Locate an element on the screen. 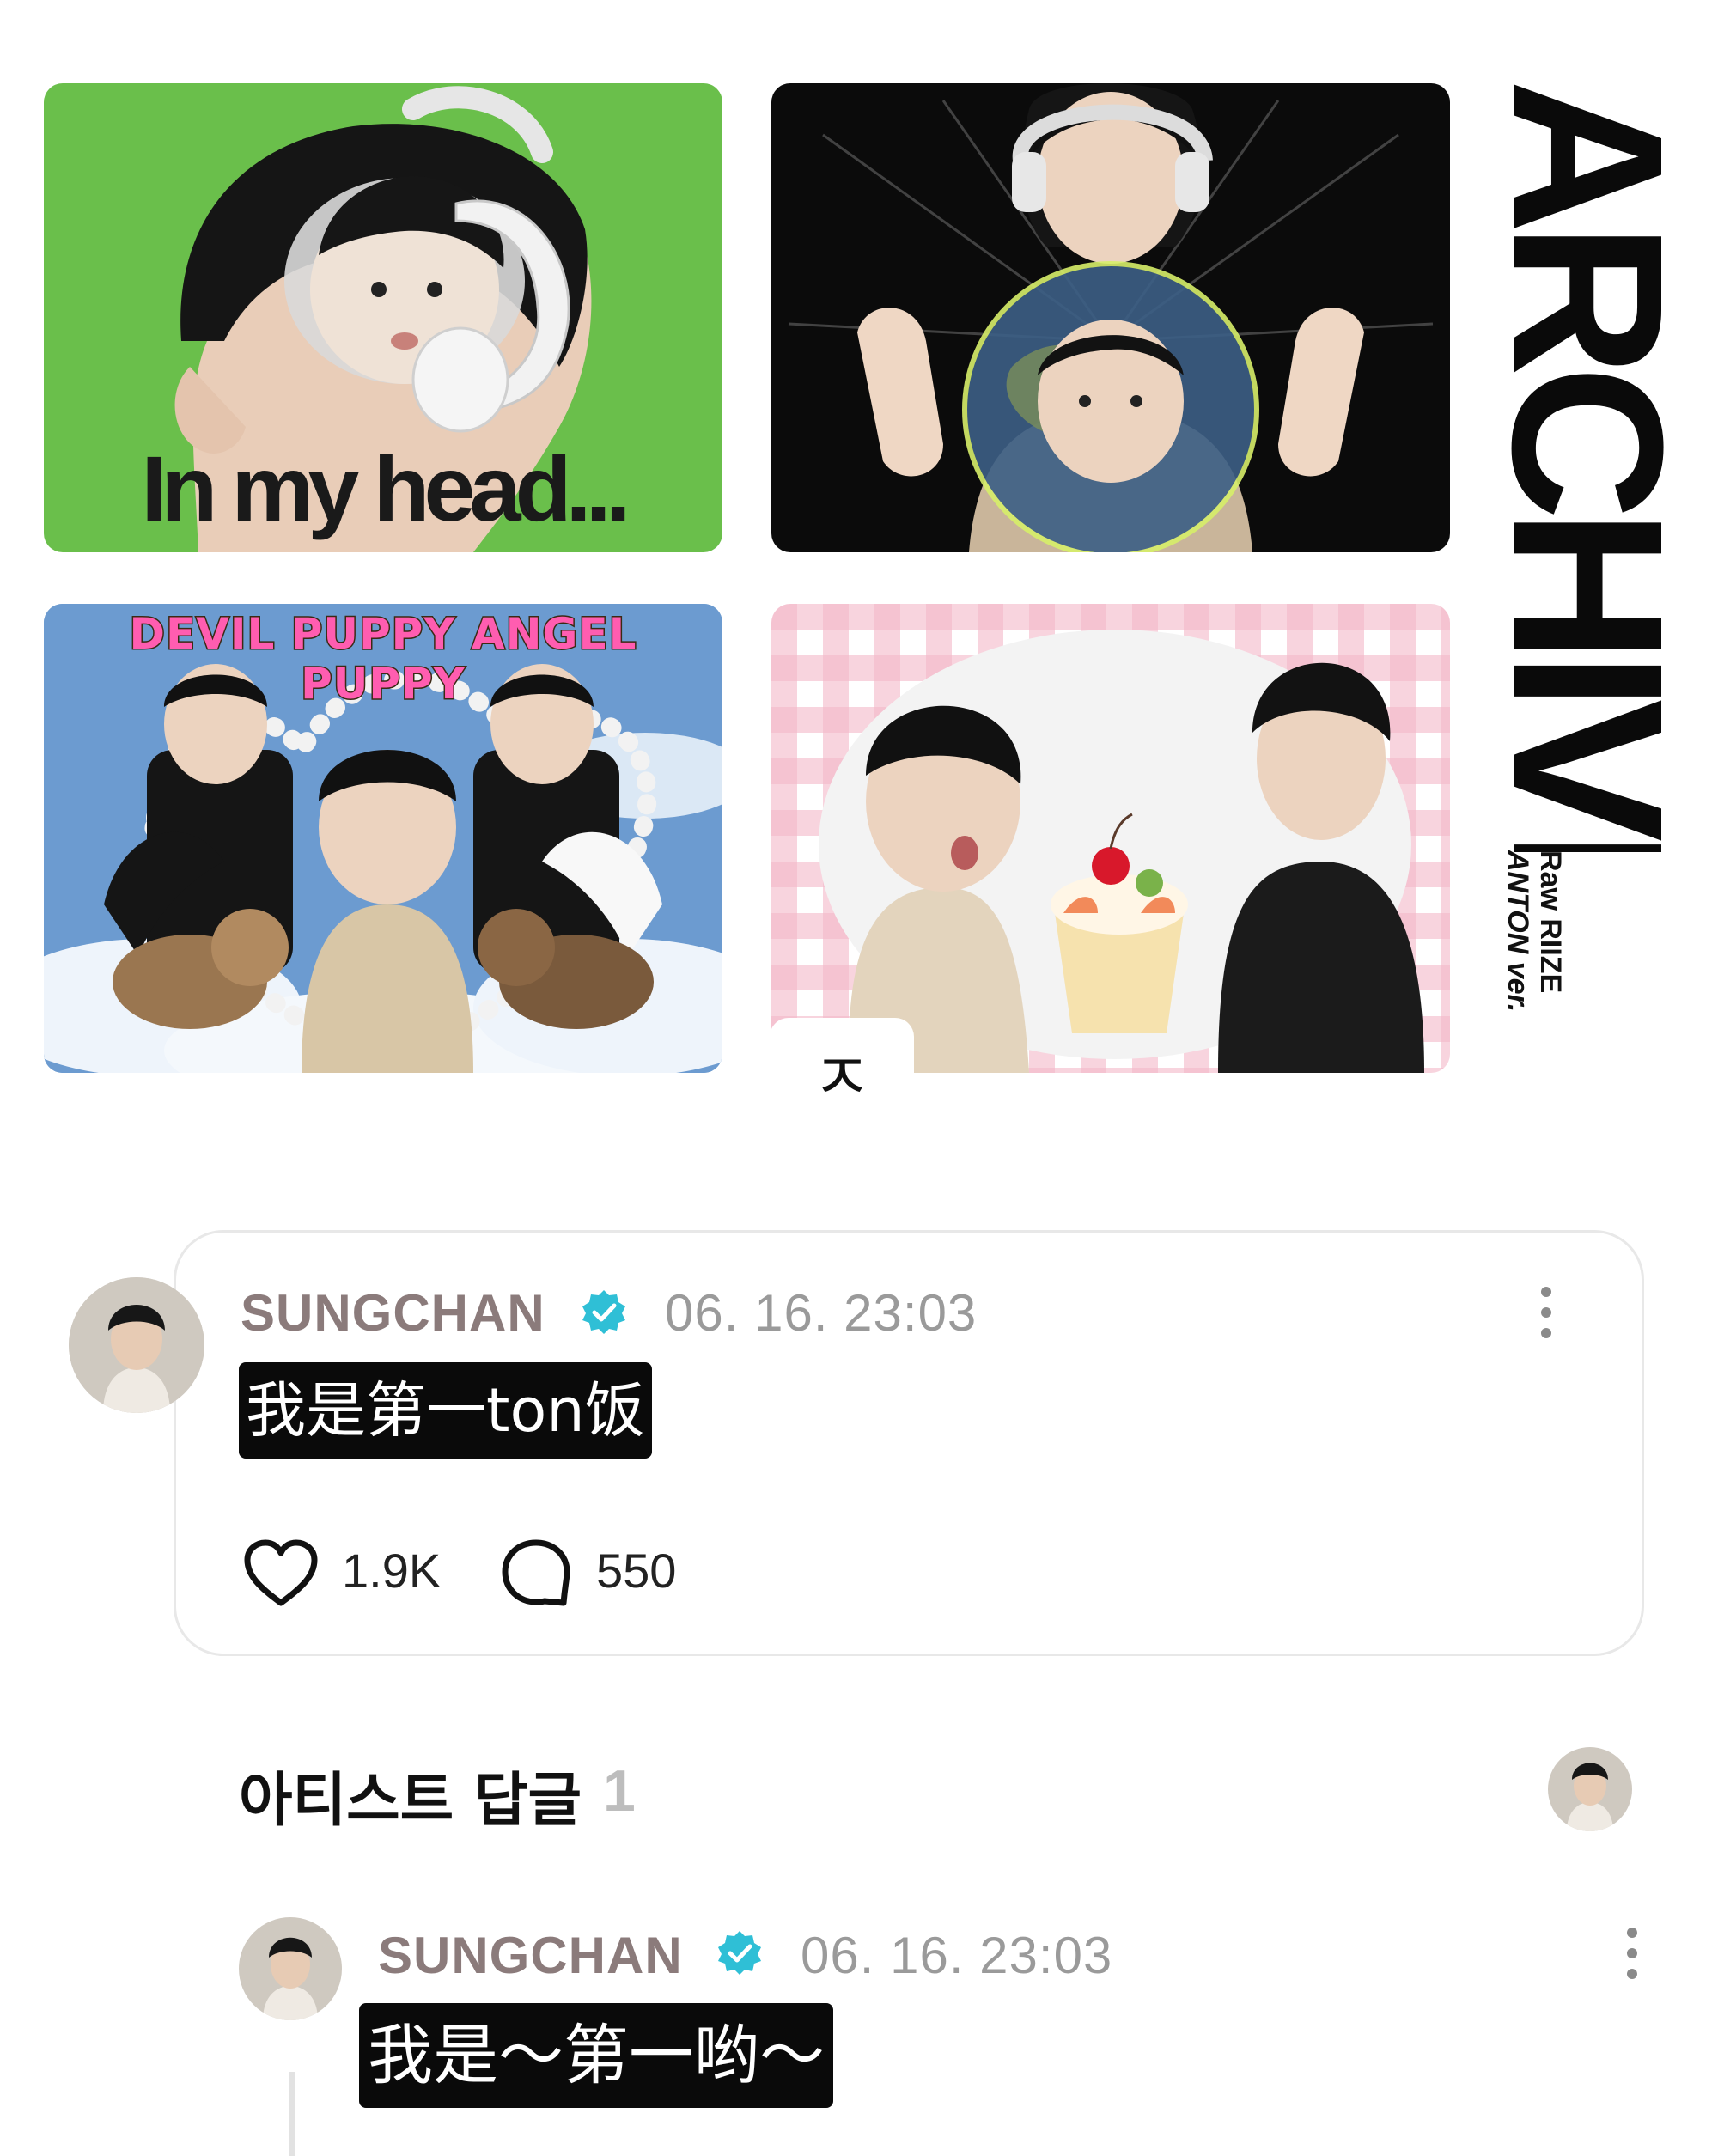  post-author-avatar is located at coordinates (137, 1345).